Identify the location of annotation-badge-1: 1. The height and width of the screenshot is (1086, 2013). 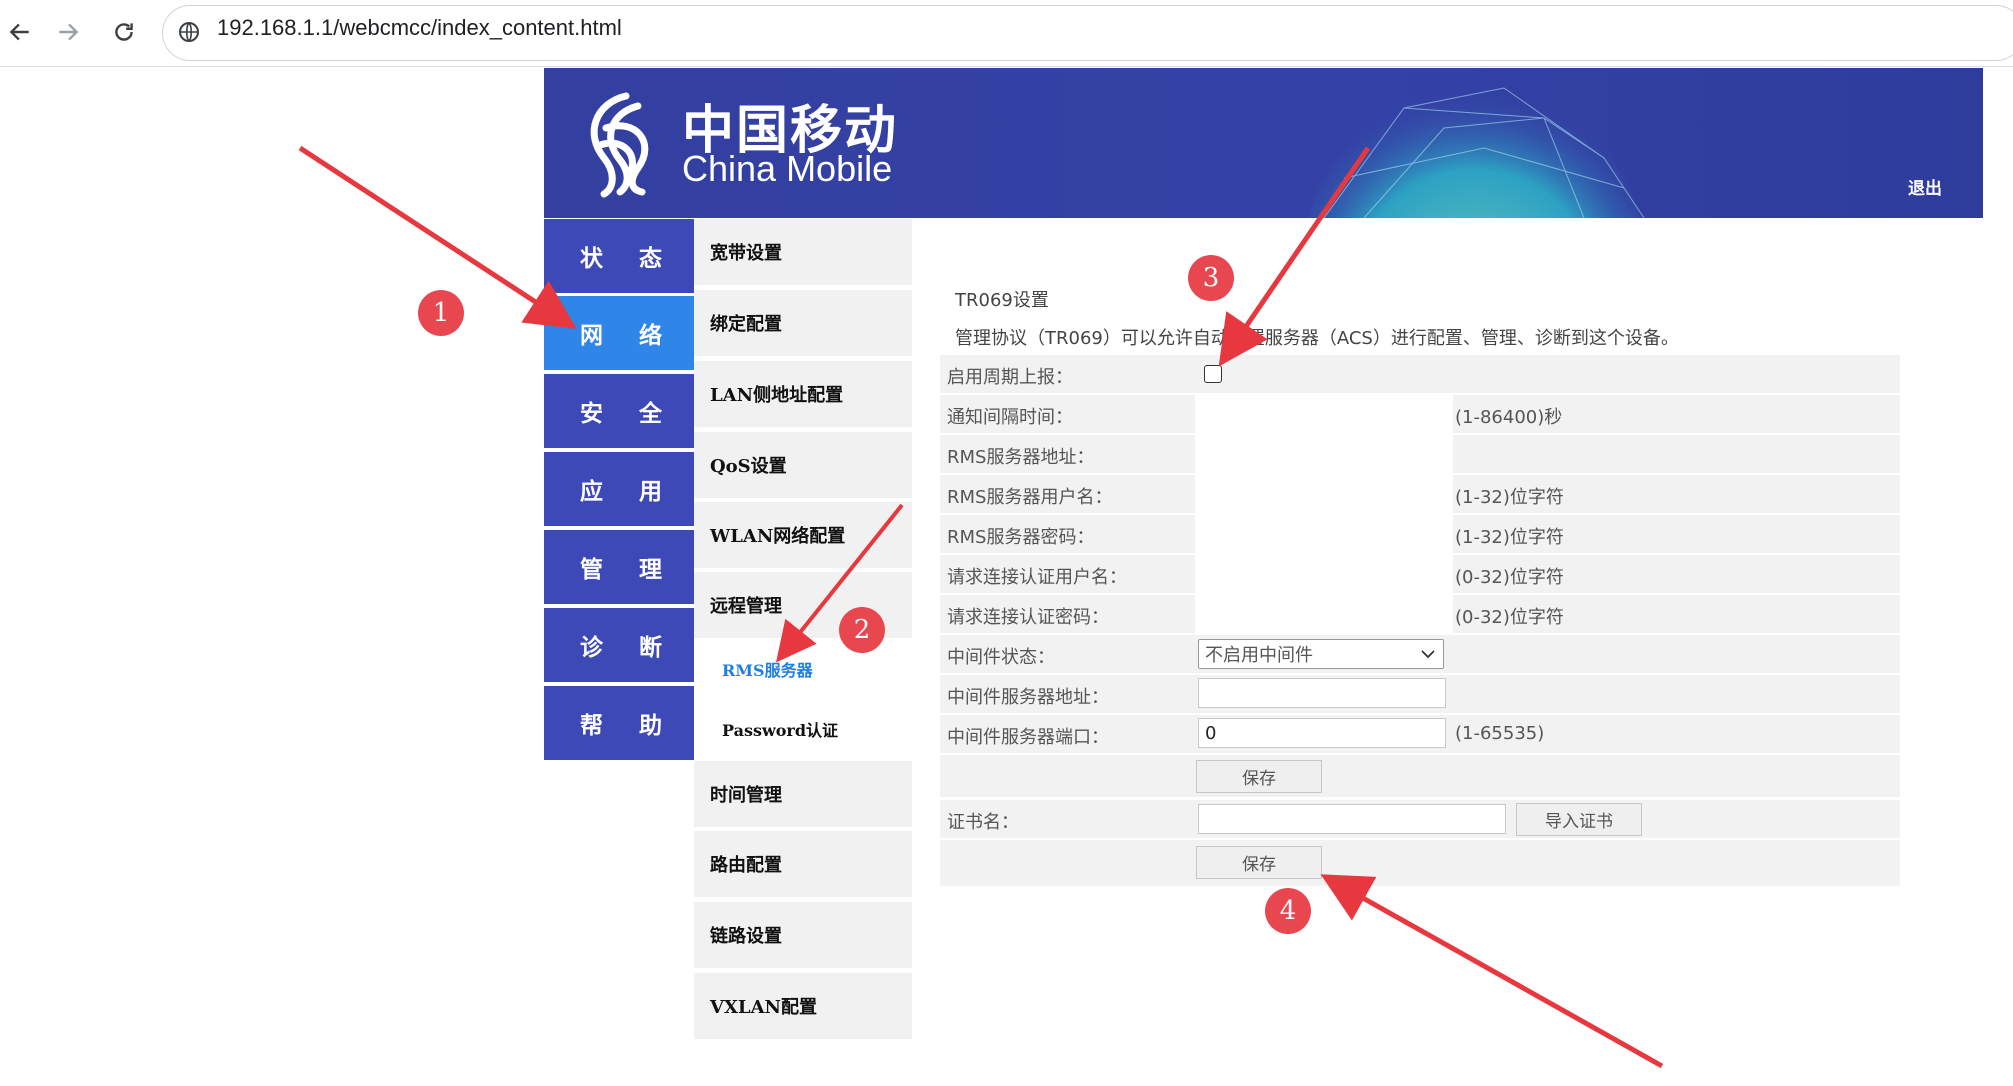
(441, 313).